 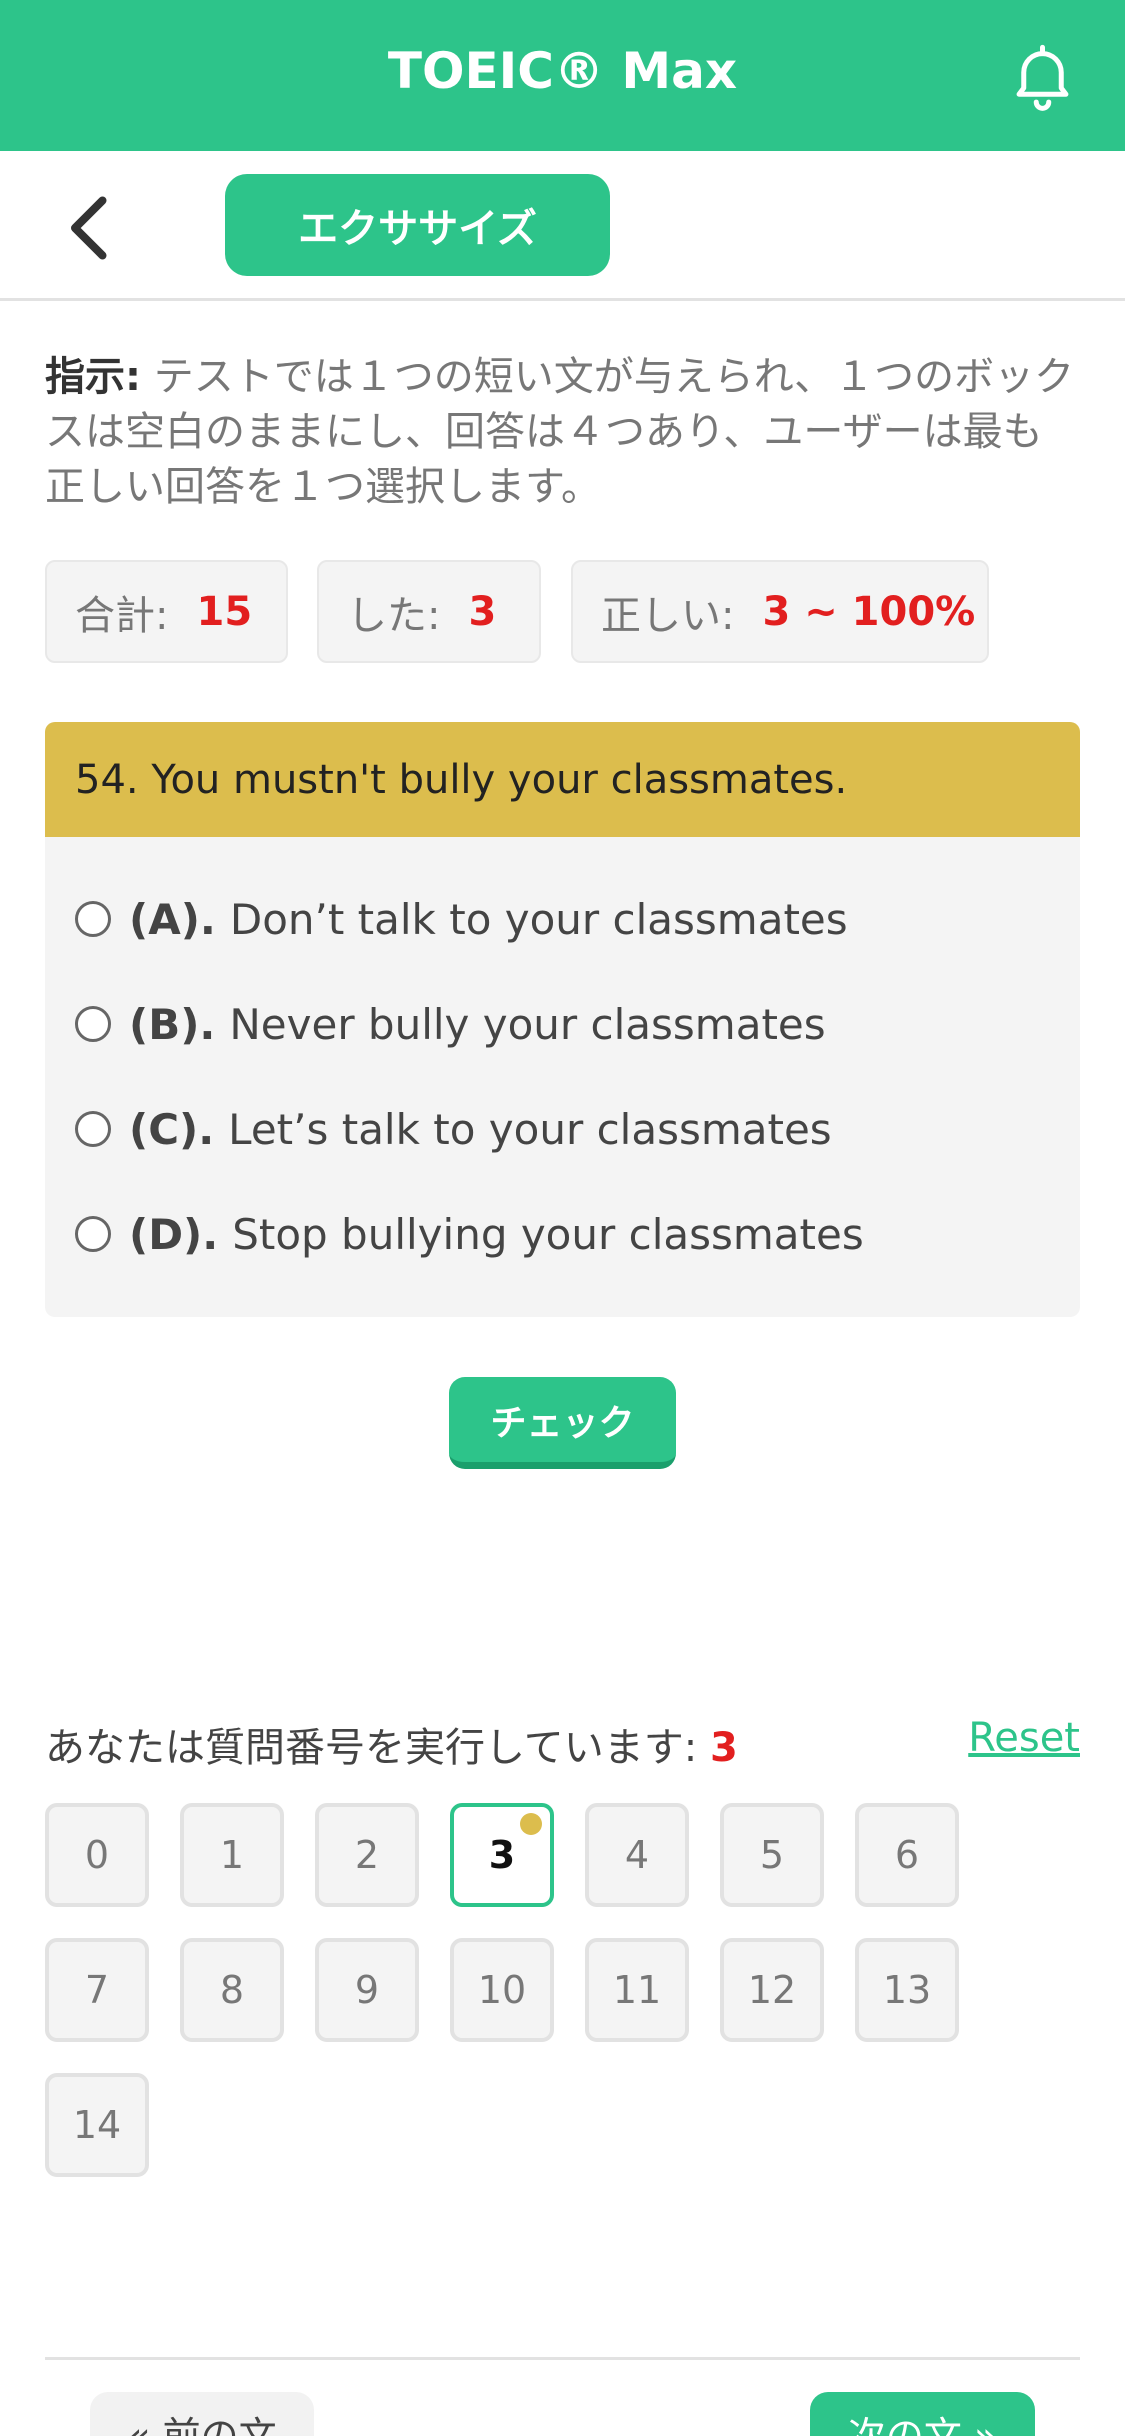 What do you see at coordinates (562, 1423) in the screenshot?
I see `check-button: チェック` at bounding box center [562, 1423].